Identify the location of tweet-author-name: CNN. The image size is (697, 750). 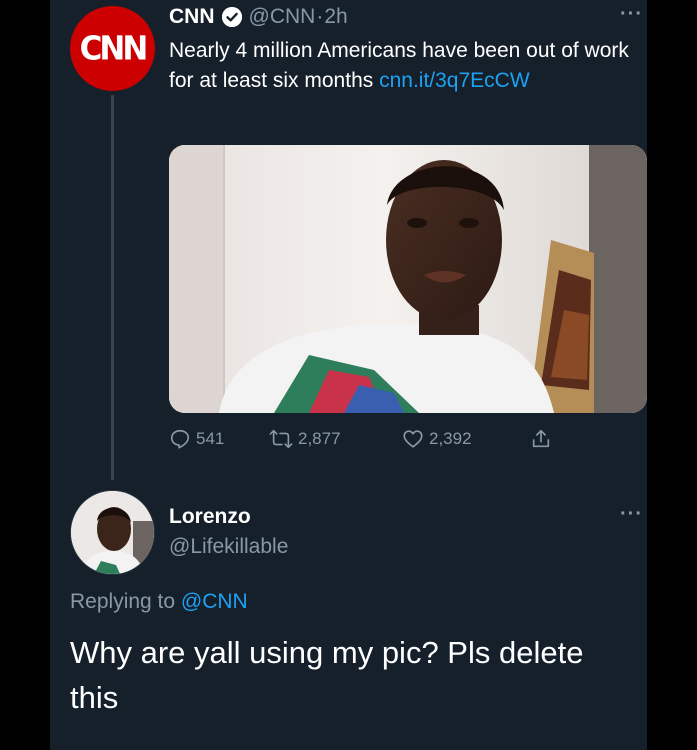
(192, 17).